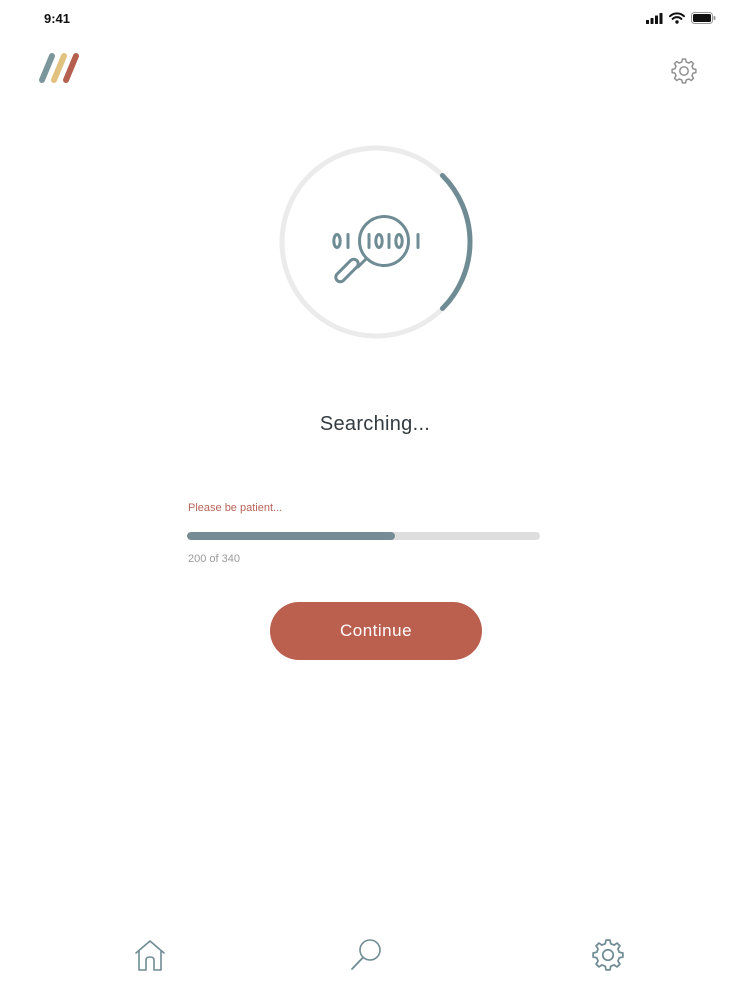 This screenshot has width=750, height=1000. I want to click on magnifier-icon, so click(366, 954).